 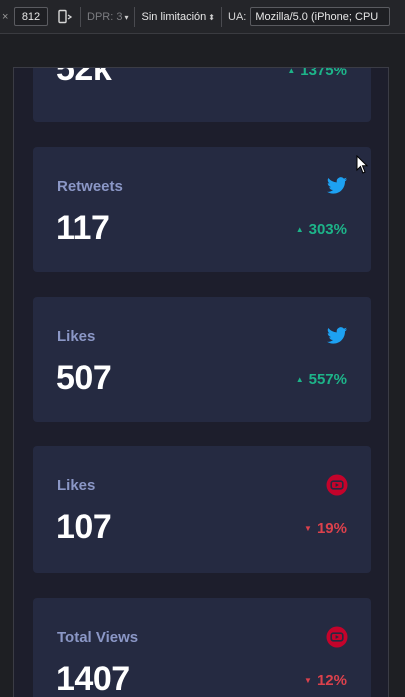 What do you see at coordinates (126, 17) in the screenshot?
I see `chevron-down-icon: ▾` at bounding box center [126, 17].